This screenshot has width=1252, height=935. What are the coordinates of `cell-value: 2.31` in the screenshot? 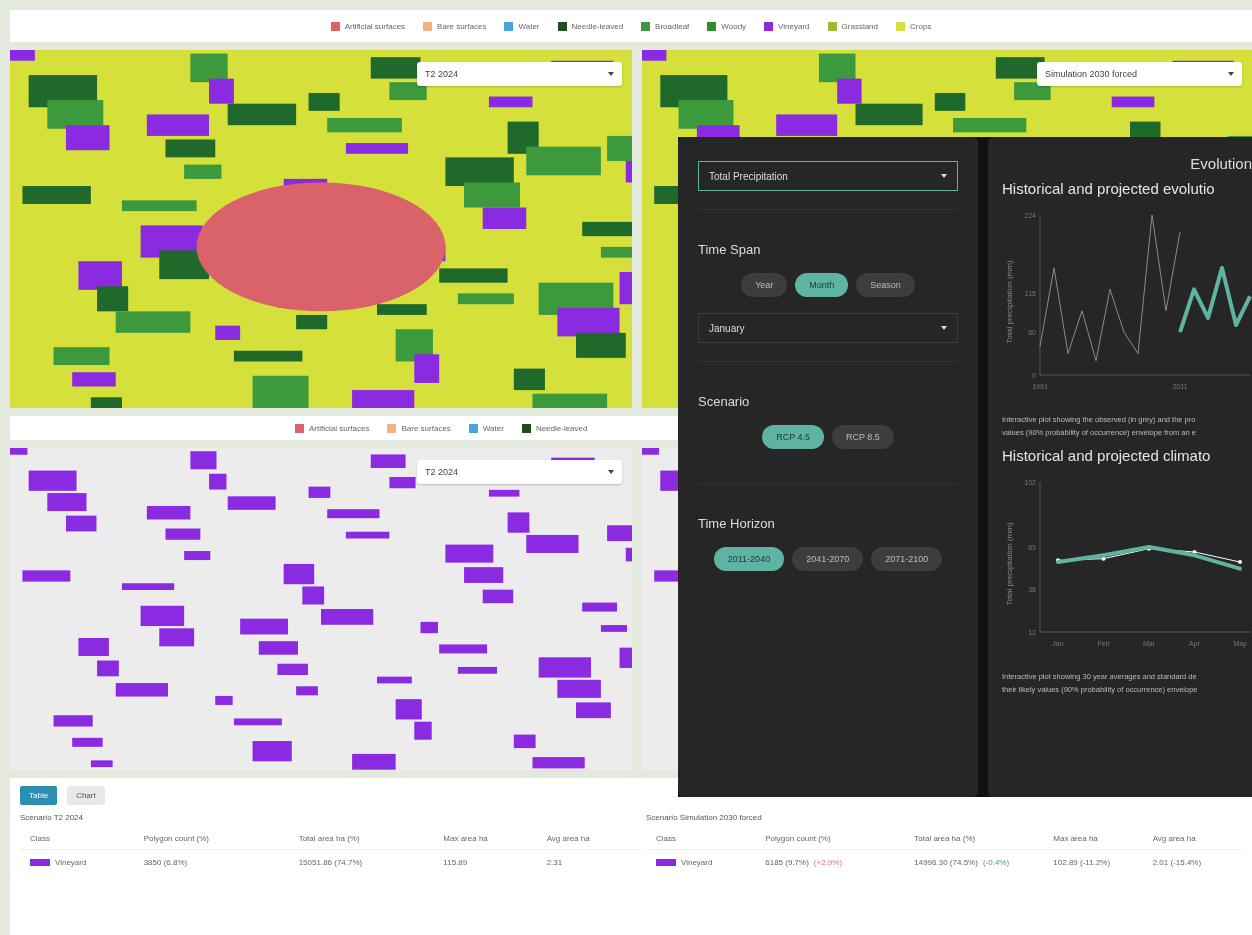 It's located at (554, 862).